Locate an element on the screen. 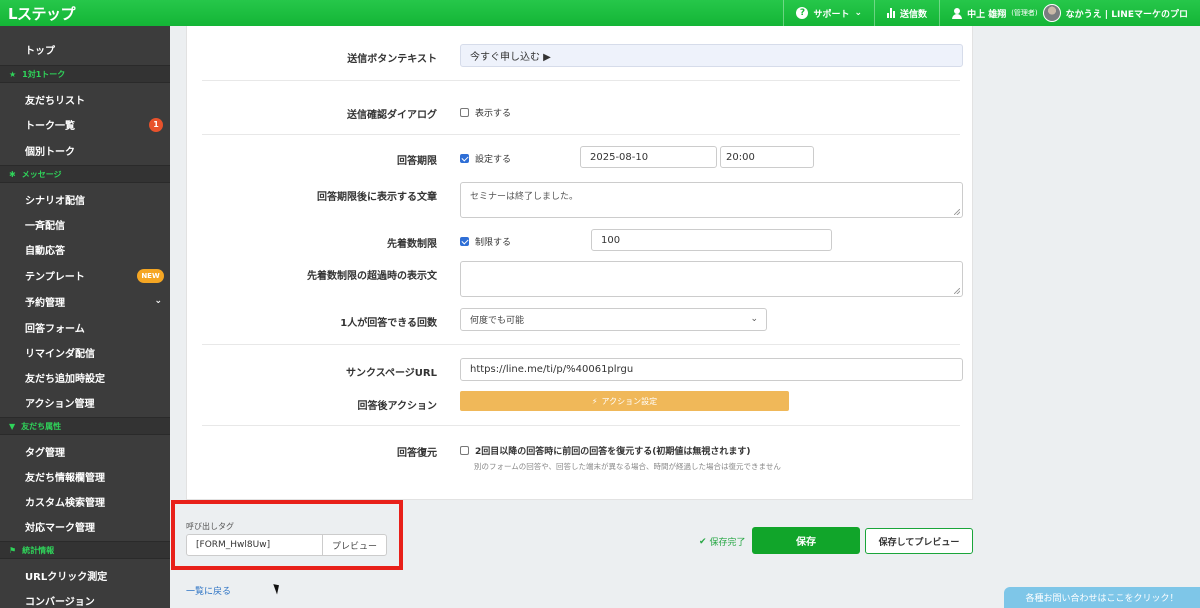 This screenshot has width=1200, height=608. over-limit-label: 先着数制限の超過時の表示文 is located at coordinates (372, 276).